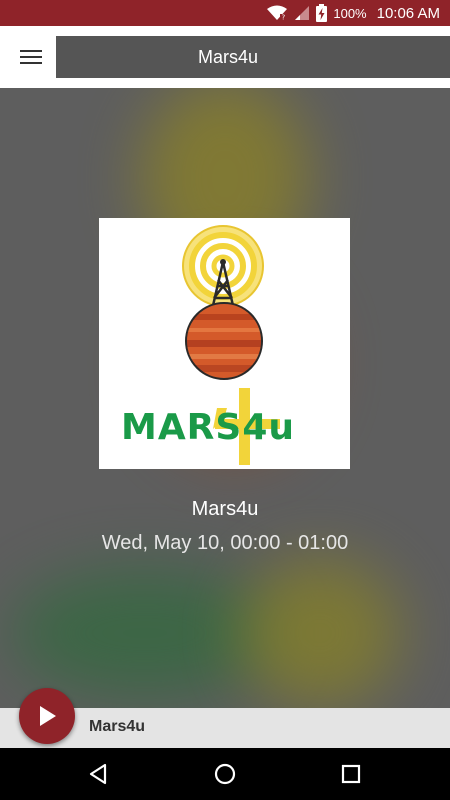 Image resolution: width=450 pixels, height=800 pixels. I want to click on blurred-background-blob, so click(320, 633).